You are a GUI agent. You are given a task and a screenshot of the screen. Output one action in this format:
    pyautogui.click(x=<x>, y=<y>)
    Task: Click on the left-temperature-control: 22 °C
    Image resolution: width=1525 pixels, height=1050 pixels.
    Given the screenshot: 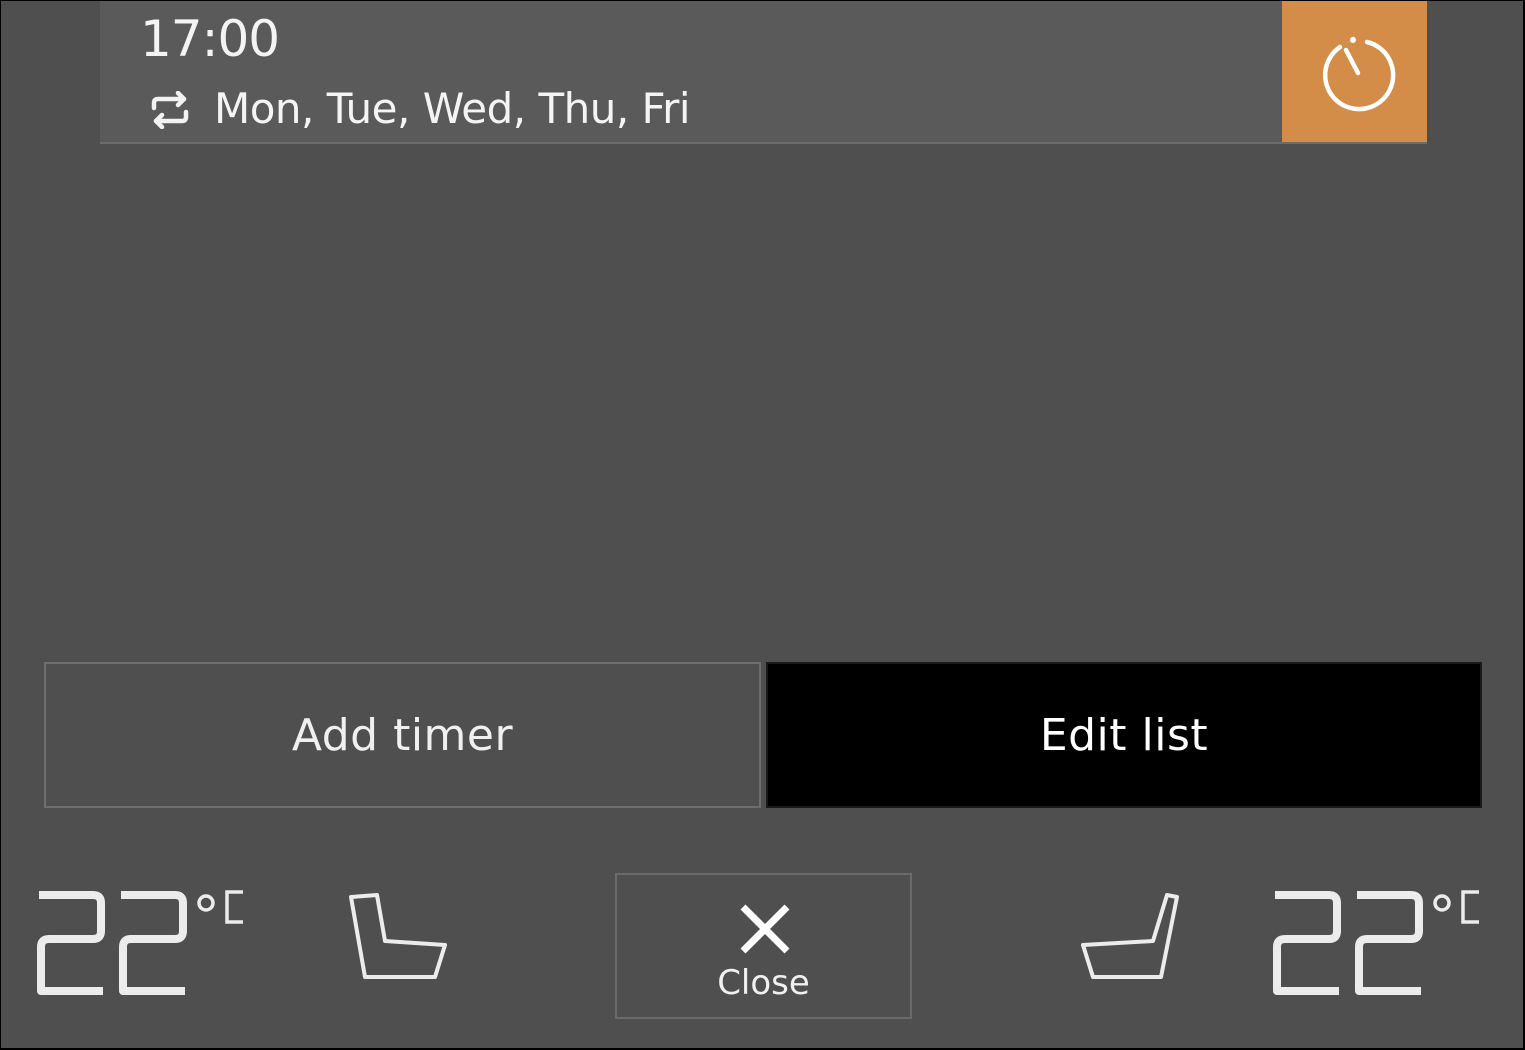 What is the action you would take?
    pyautogui.click(x=146, y=941)
    